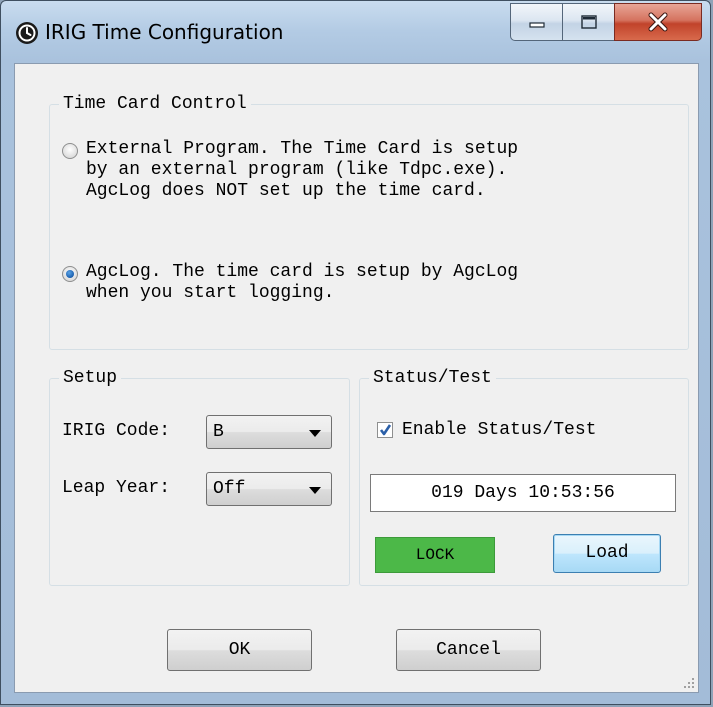  What do you see at coordinates (90, 378) in the screenshot?
I see `setup-legend: Setup` at bounding box center [90, 378].